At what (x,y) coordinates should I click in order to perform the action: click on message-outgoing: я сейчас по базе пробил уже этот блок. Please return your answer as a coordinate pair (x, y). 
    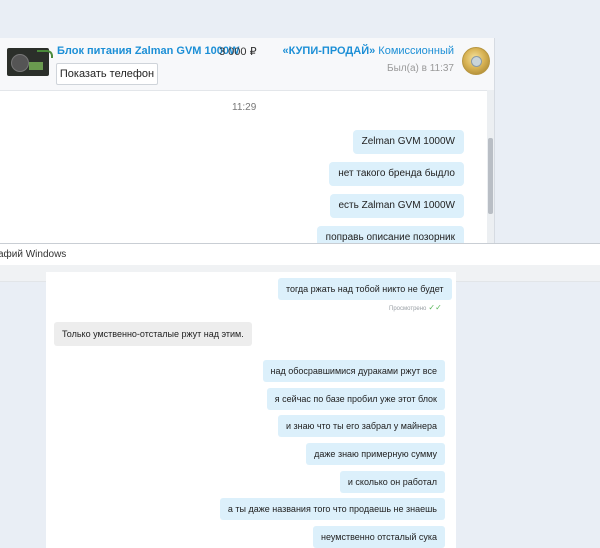
    Looking at the image, I should click on (355, 399).